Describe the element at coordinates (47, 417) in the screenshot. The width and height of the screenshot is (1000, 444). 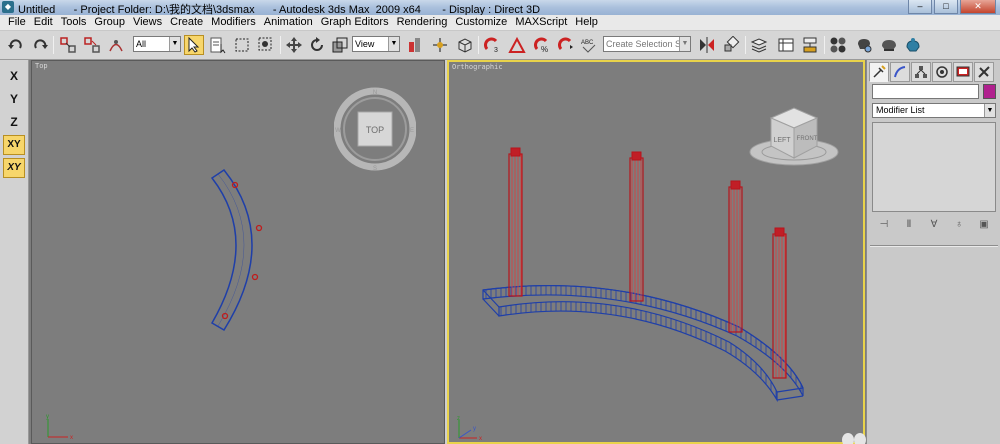
I see `svg-text: y` at that location.